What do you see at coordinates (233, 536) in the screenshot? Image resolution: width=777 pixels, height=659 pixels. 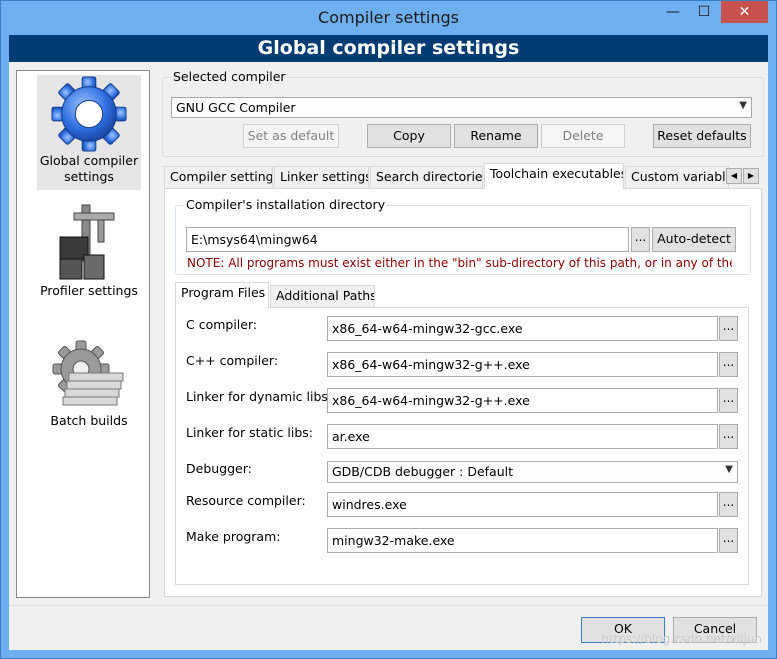 I see `make-program-label: Make program:` at bounding box center [233, 536].